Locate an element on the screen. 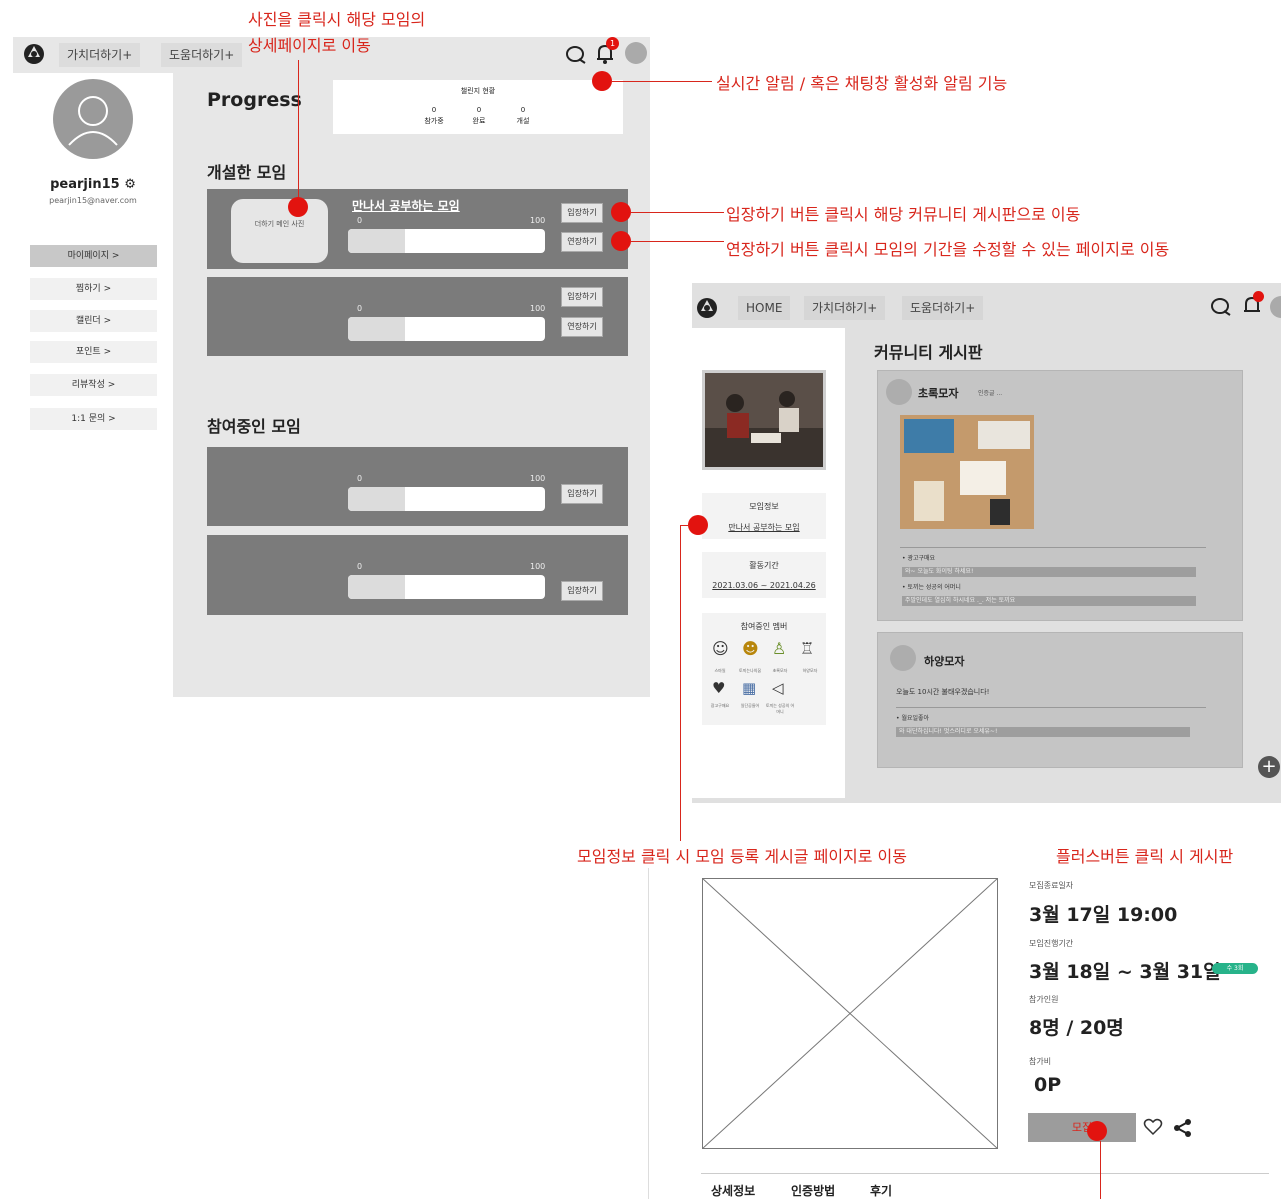 Image resolution: width=1281 pixels, height=1199 pixels. member-speaker-icon: ◁ is located at coordinates (778, 688).